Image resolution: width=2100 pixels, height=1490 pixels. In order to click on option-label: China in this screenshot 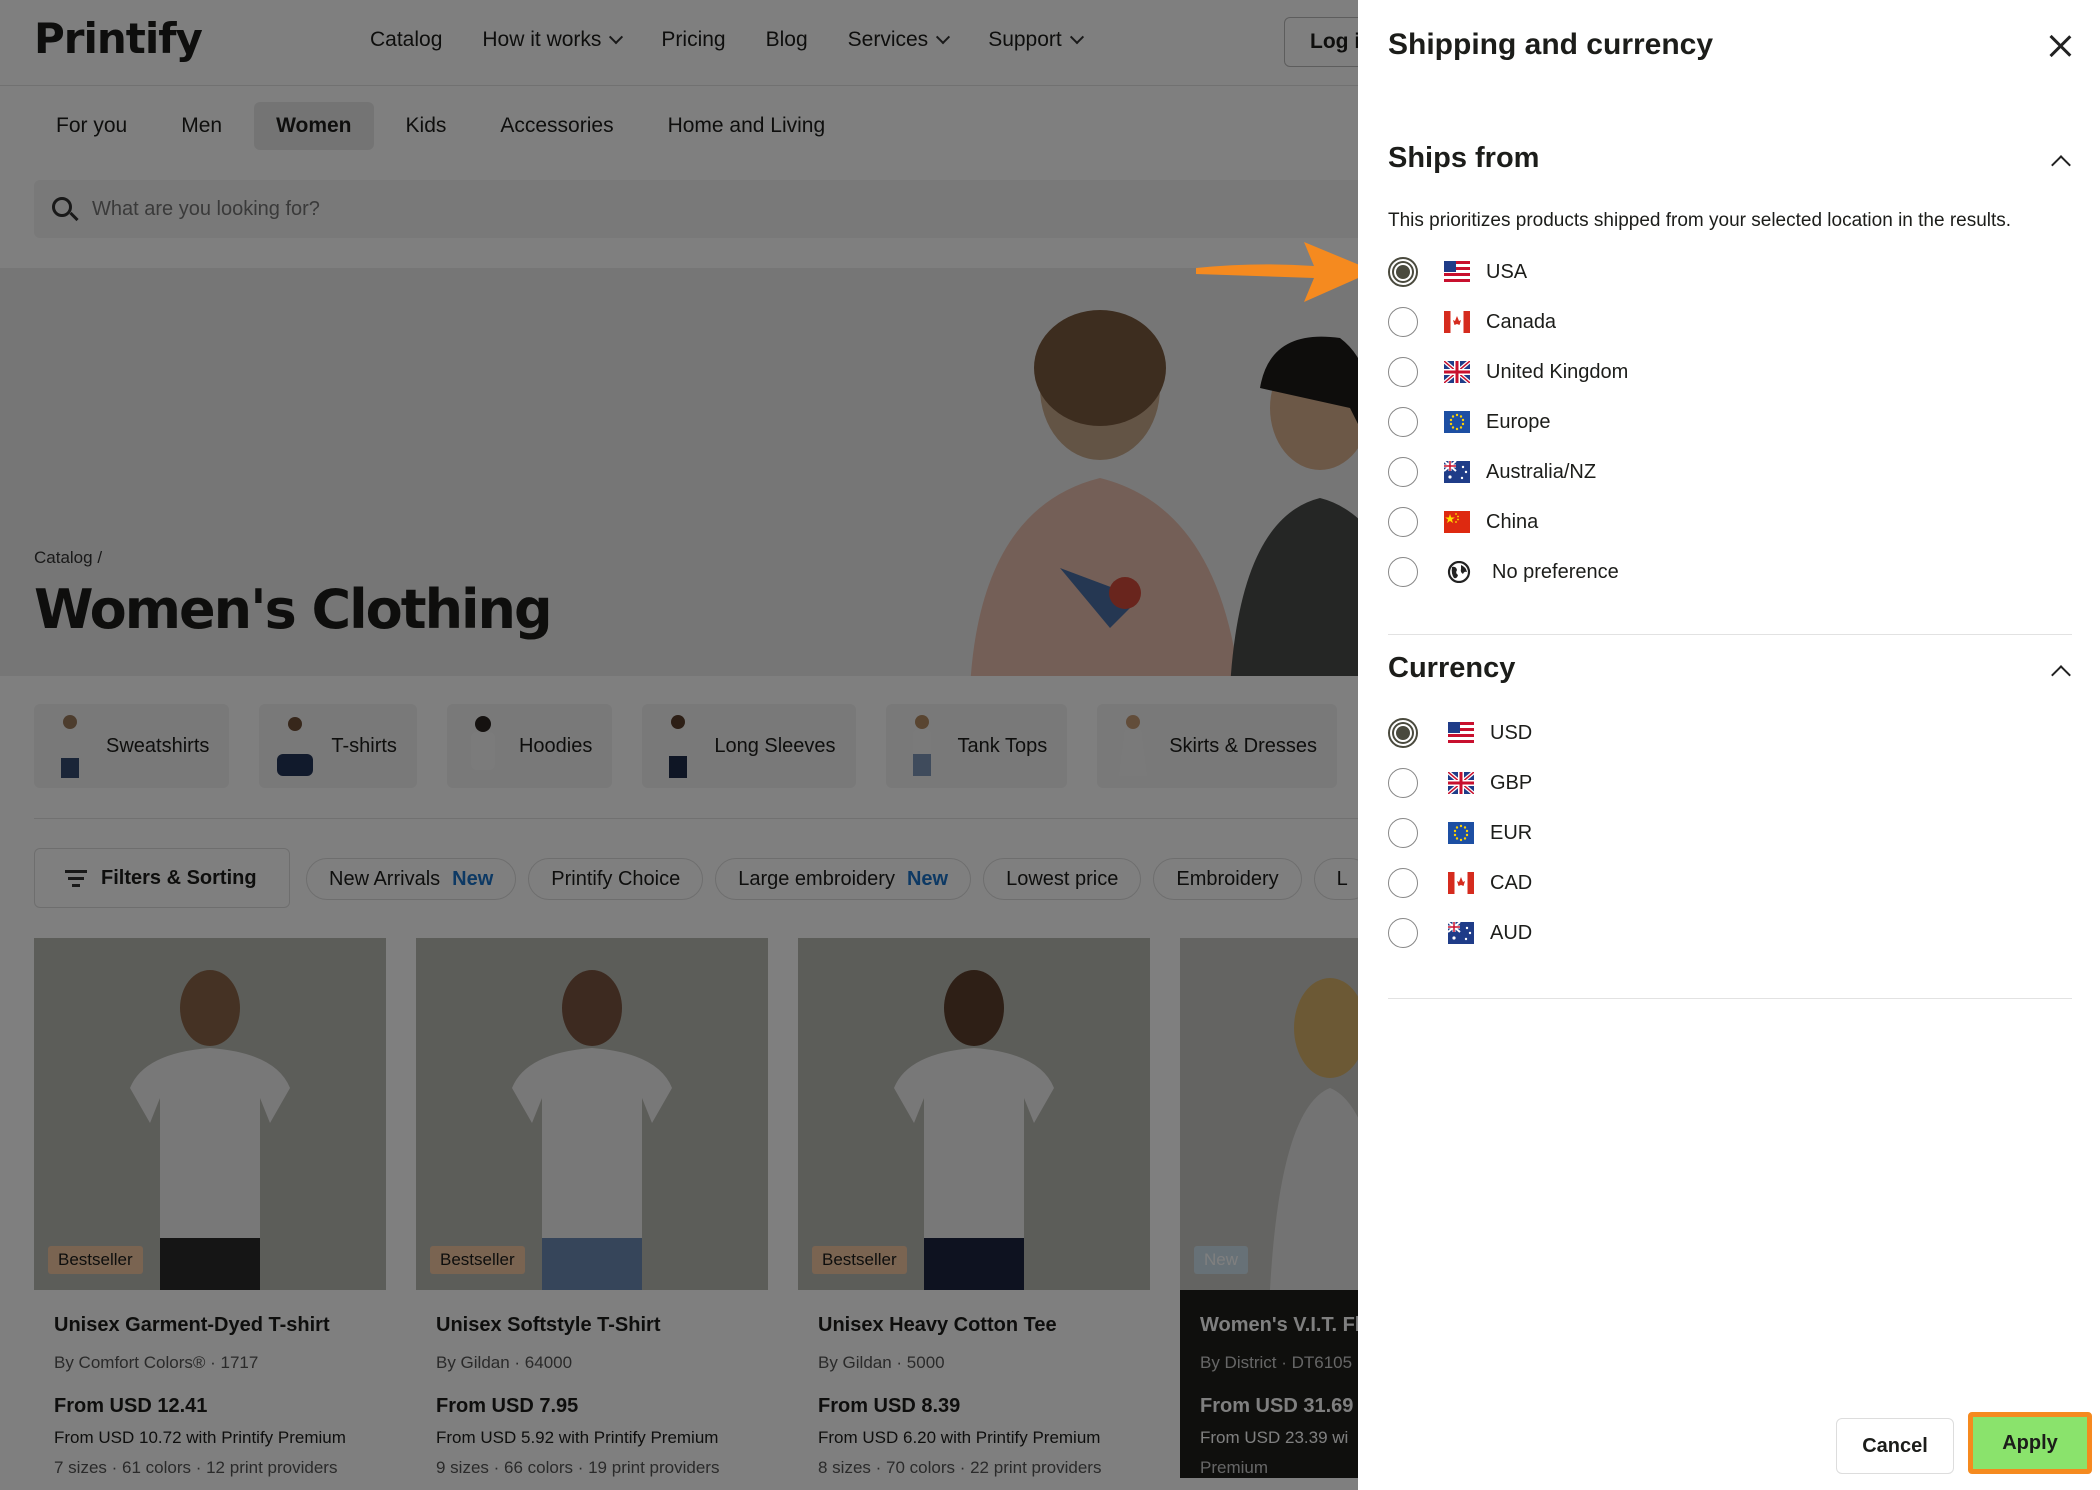, I will do `click(1512, 521)`.